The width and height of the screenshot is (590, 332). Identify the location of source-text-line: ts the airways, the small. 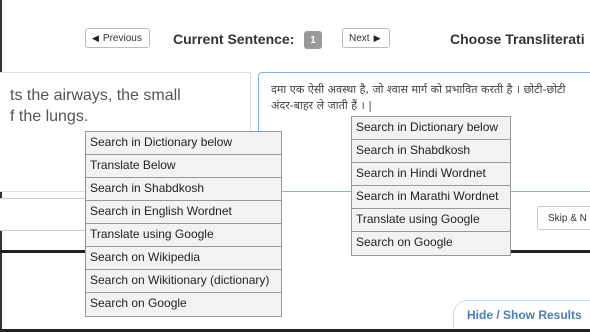
(95, 95).